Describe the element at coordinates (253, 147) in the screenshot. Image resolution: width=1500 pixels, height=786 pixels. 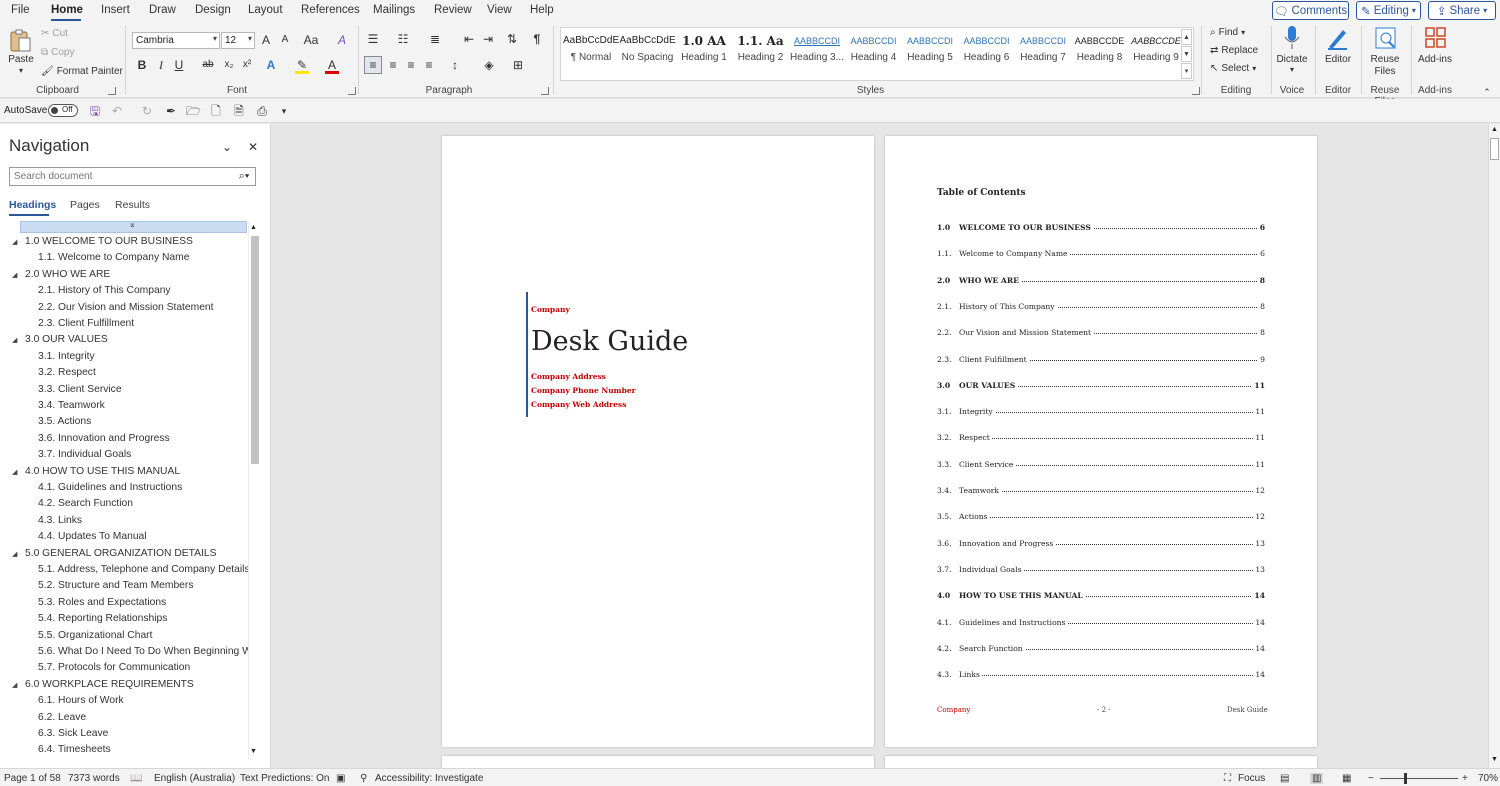
I see `close-icon: ✕` at that location.